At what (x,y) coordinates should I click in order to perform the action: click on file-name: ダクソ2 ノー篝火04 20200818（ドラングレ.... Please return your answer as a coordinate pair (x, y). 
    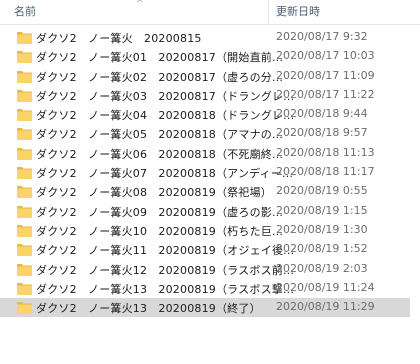
    Looking at the image, I should click on (165, 116).